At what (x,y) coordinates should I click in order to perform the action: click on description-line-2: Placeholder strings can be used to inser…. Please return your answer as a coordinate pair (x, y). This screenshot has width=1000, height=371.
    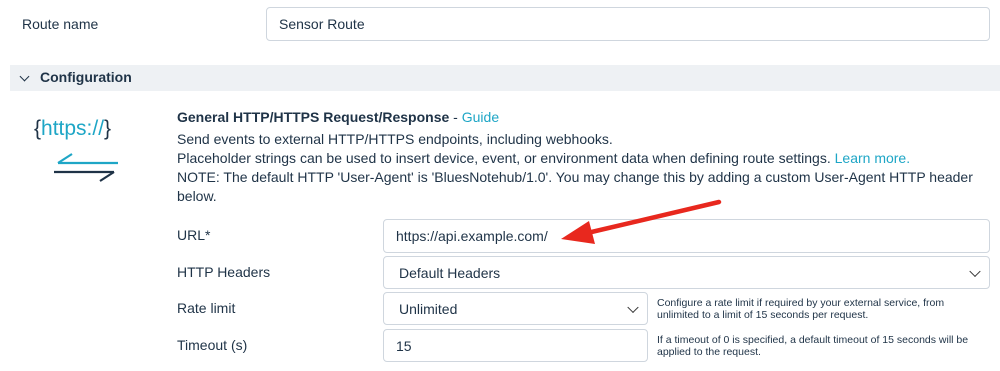
    Looking at the image, I should click on (504, 158).